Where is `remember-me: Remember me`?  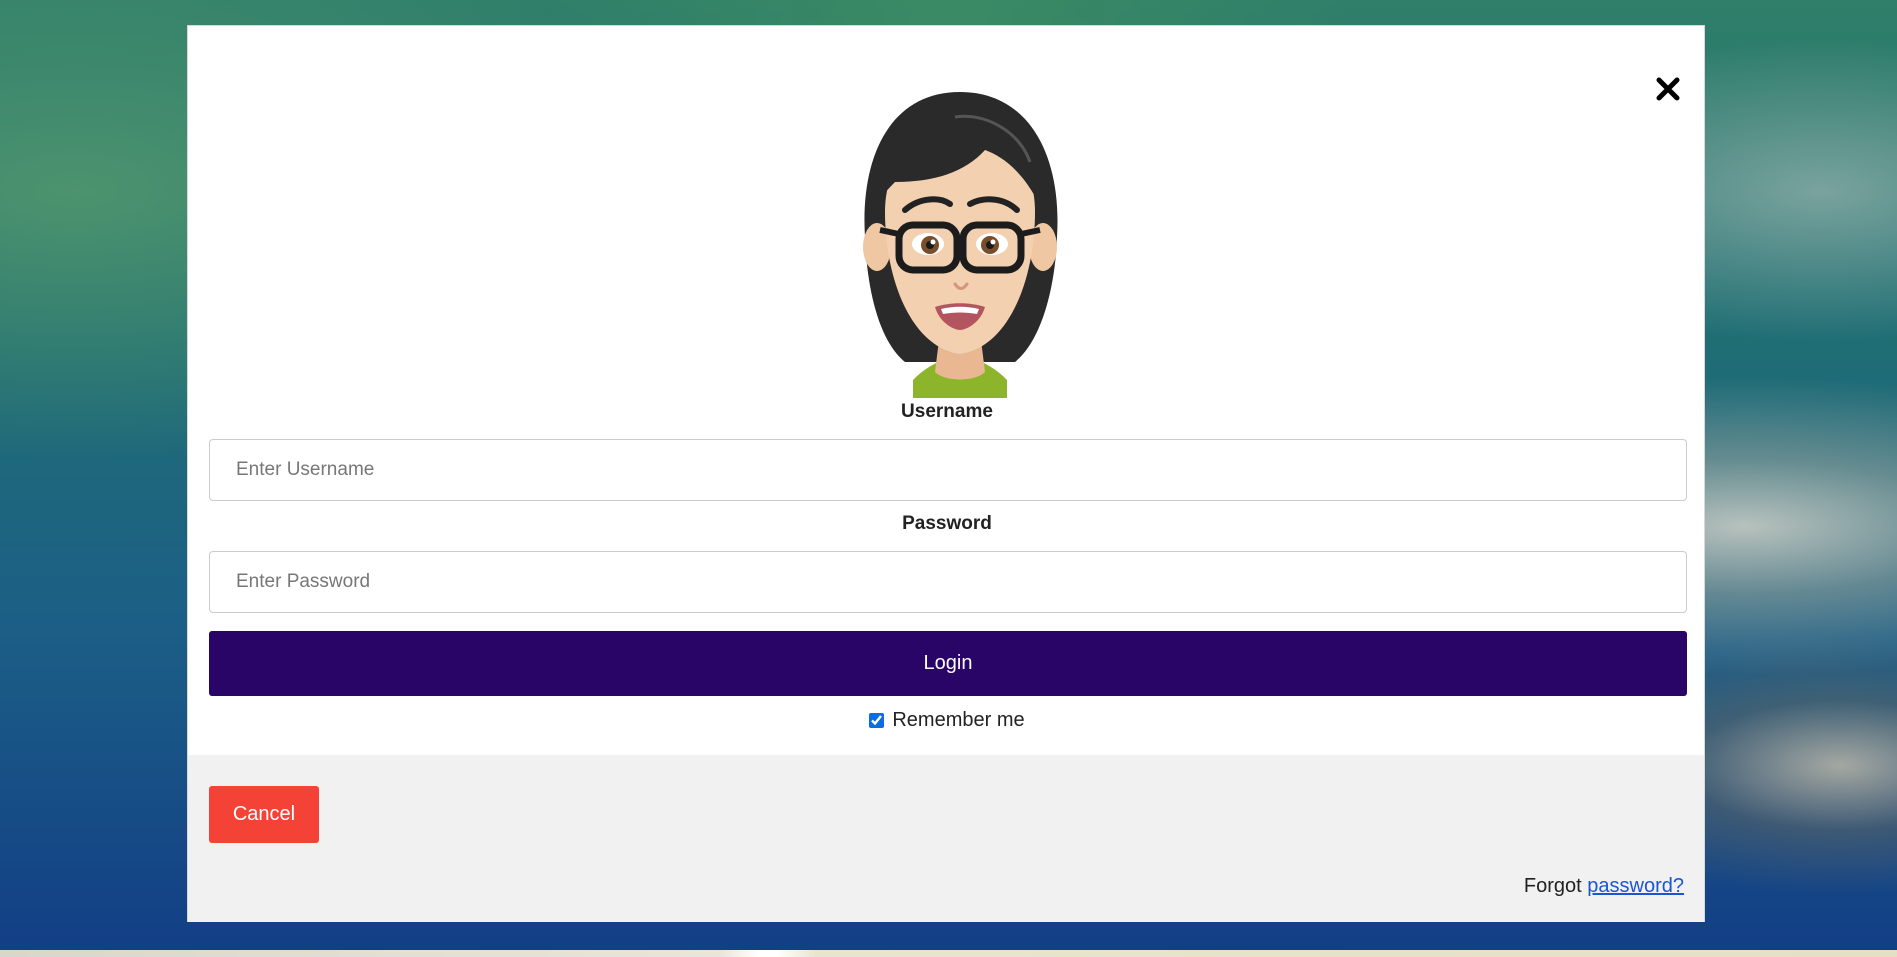 remember-me: Remember me is located at coordinates (947, 720).